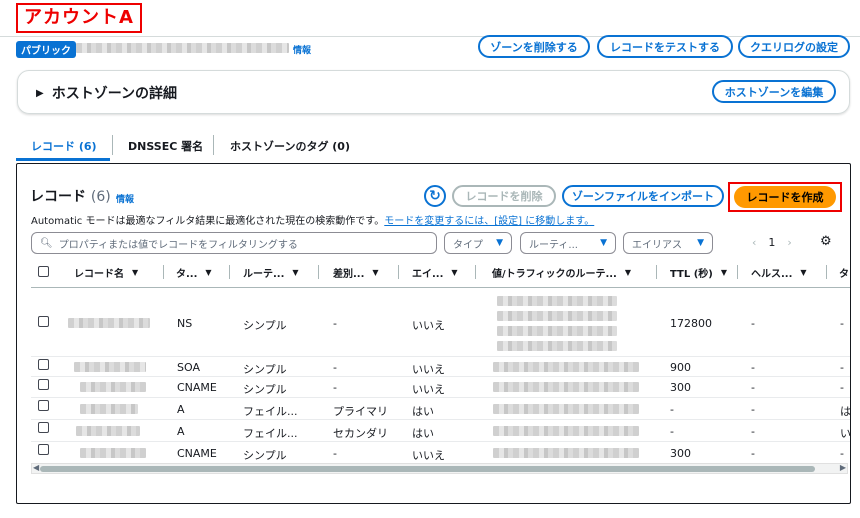 This screenshot has width=860, height=518. I want to click on tab-divider, so click(112, 145).